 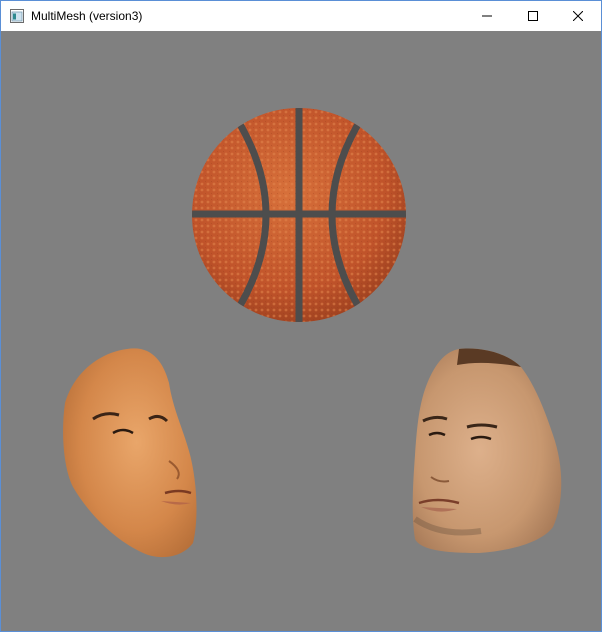 What do you see at coordinates (130, 453) in the screenshot?
I see `face-left-mesh` at bounding box center [130, 453].